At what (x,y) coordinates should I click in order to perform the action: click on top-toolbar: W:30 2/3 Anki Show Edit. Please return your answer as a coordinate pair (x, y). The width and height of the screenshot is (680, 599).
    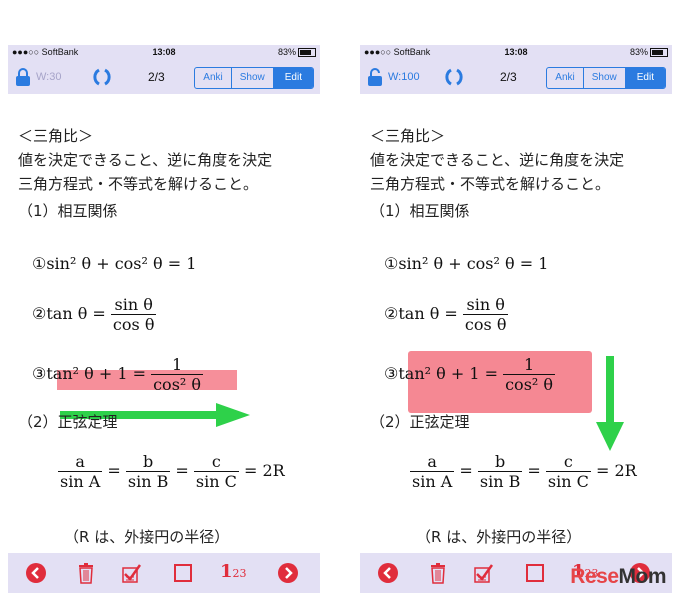
    Looking at the image, I should click on (164, 77).